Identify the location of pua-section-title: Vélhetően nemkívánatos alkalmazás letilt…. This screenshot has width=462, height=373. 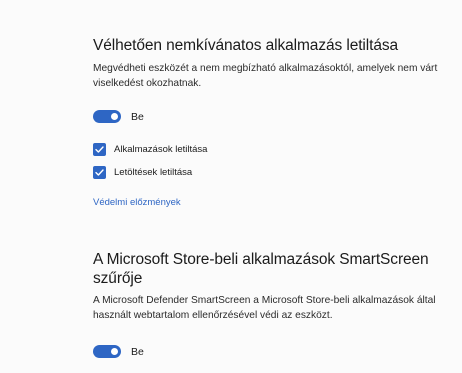
(246, 45).